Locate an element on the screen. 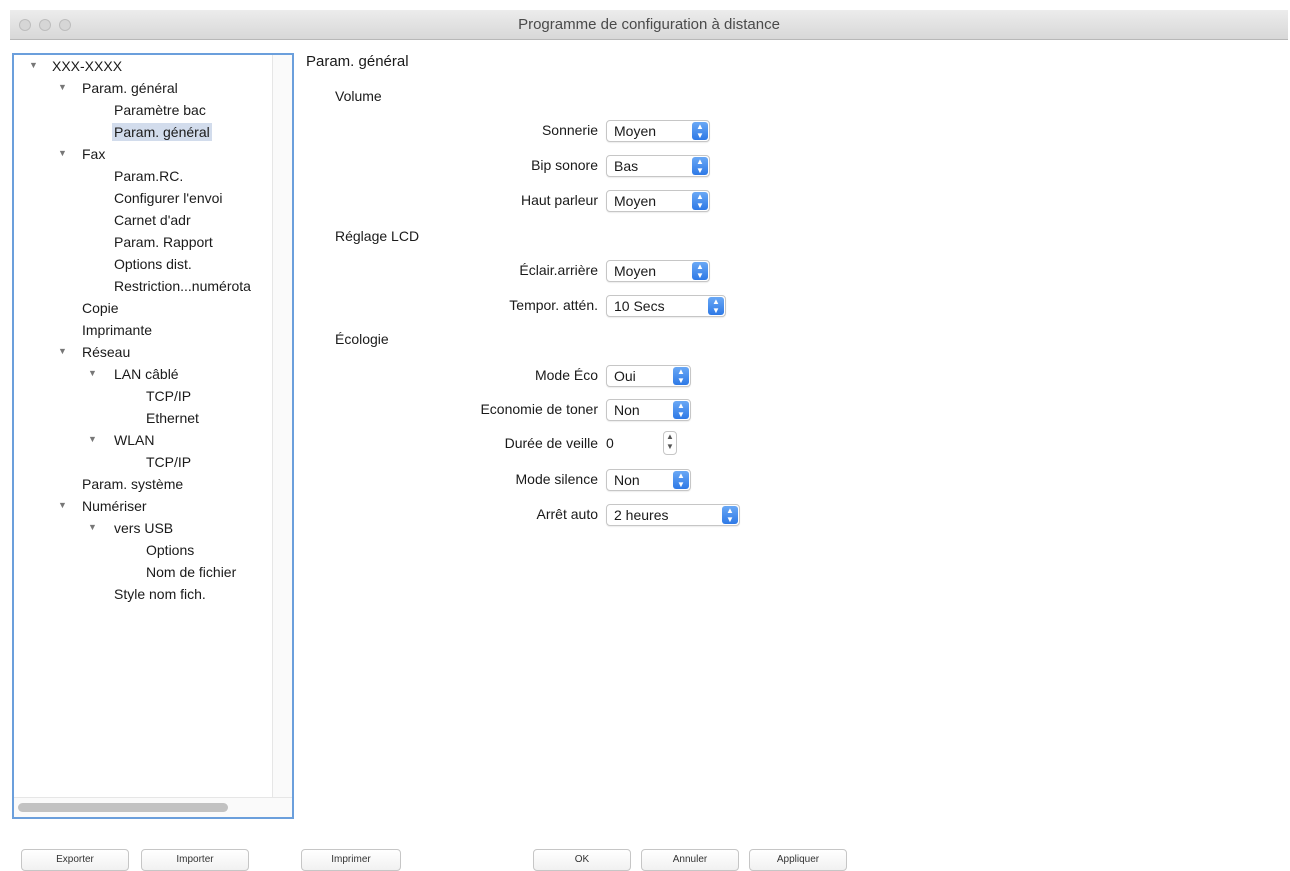 This screenshot has height=871, width=1290. label-arret-auto: Arrêt auto is located at coordinates (567, 514).